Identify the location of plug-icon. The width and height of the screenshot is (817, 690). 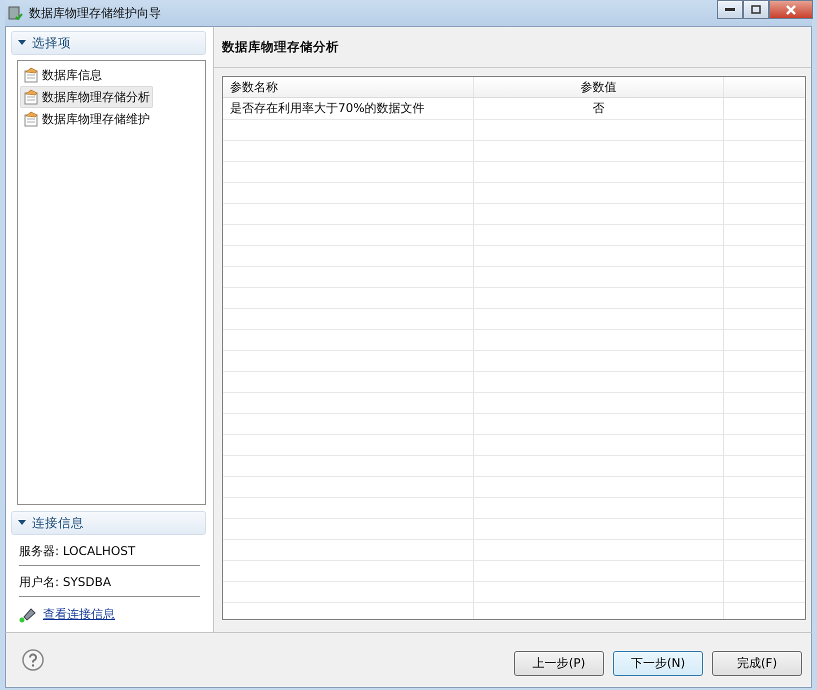
(28, 614).